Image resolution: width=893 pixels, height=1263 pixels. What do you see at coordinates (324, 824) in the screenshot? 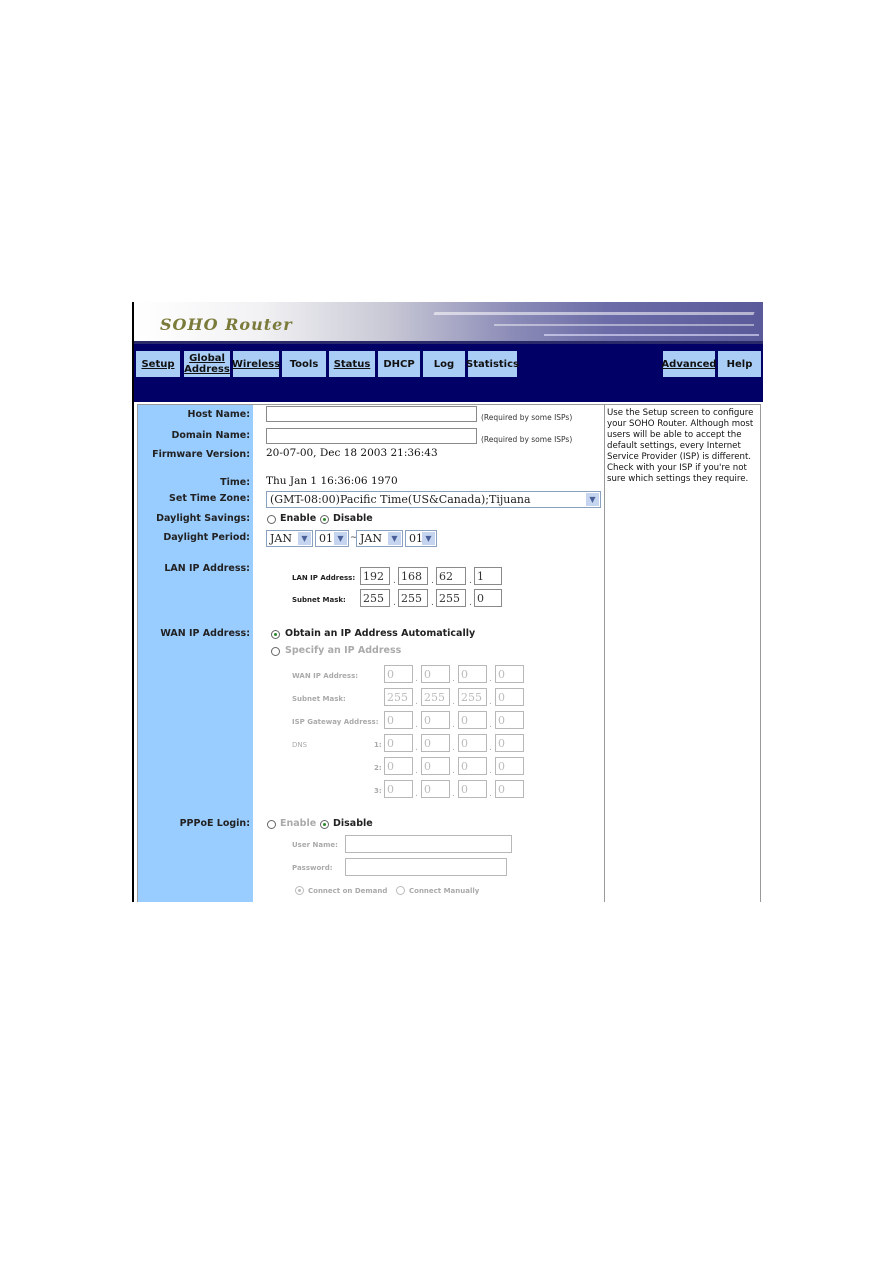
I see `pppoe-disable-radio` at bounding box center [324, 824].